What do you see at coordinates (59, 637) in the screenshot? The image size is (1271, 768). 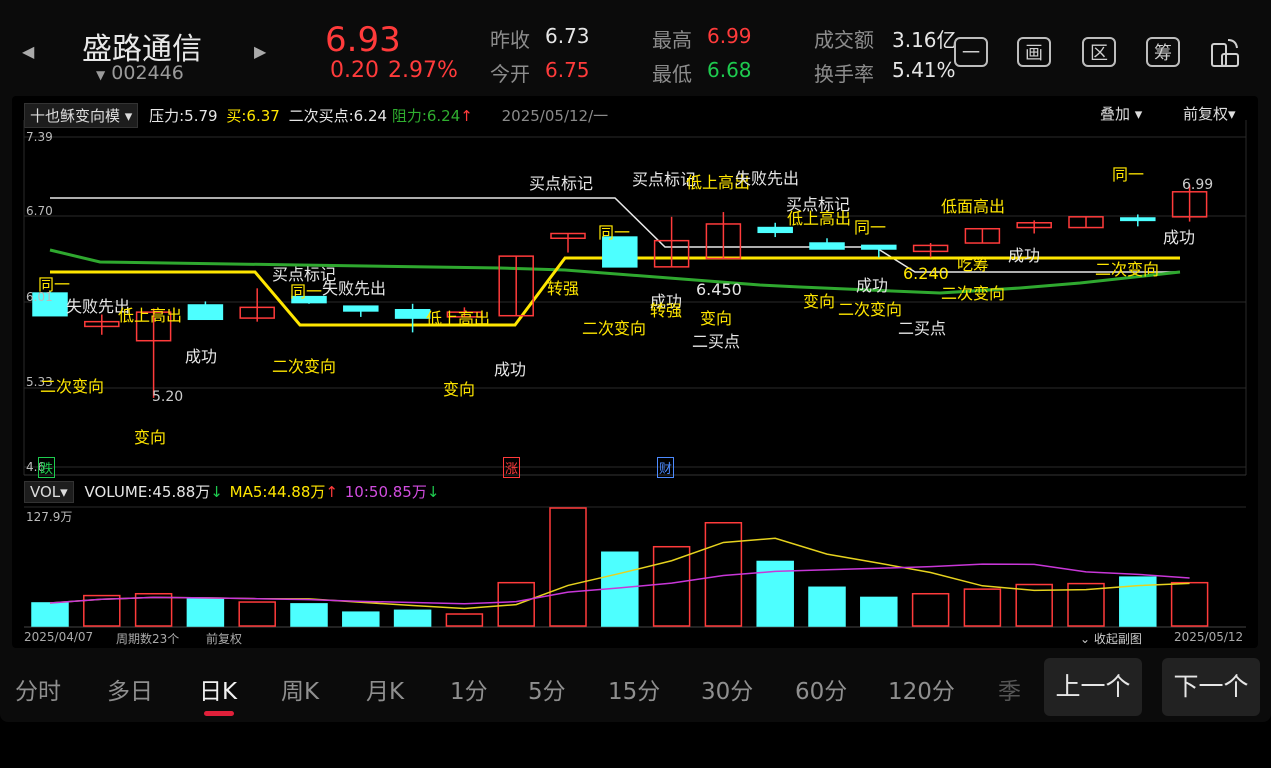 I see `start-date: 2025/04/07` at bounding box center [59, 637].